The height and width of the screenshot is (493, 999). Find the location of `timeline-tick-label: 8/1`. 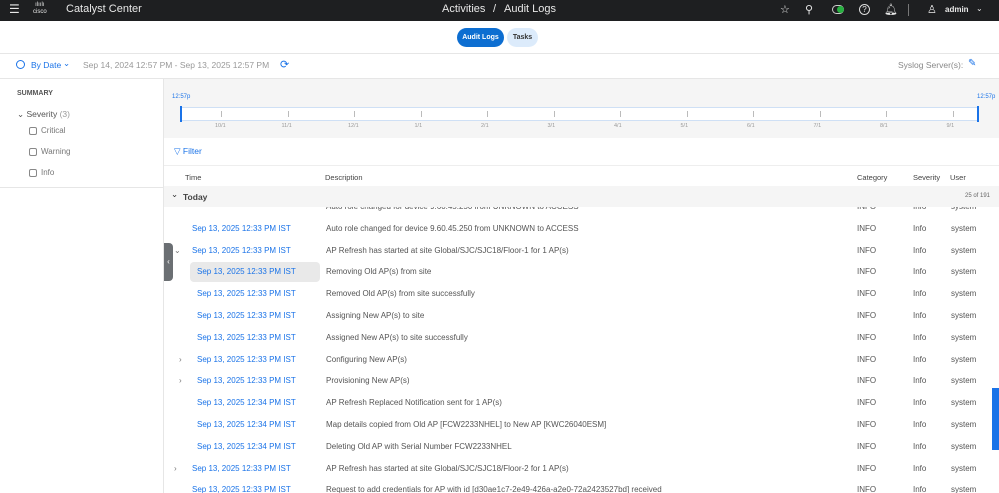

timeline-tick-label: 8/1 is located at coordinates (884, 126).